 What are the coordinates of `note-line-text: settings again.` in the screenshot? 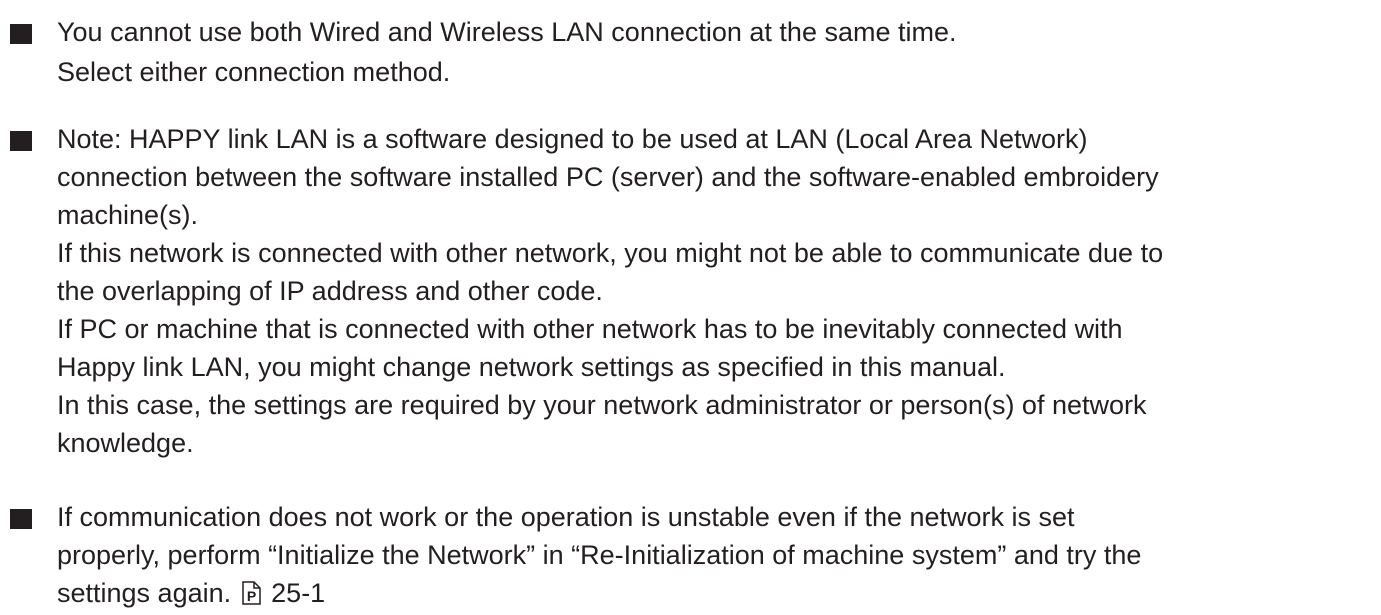 It's located at (144, 593).